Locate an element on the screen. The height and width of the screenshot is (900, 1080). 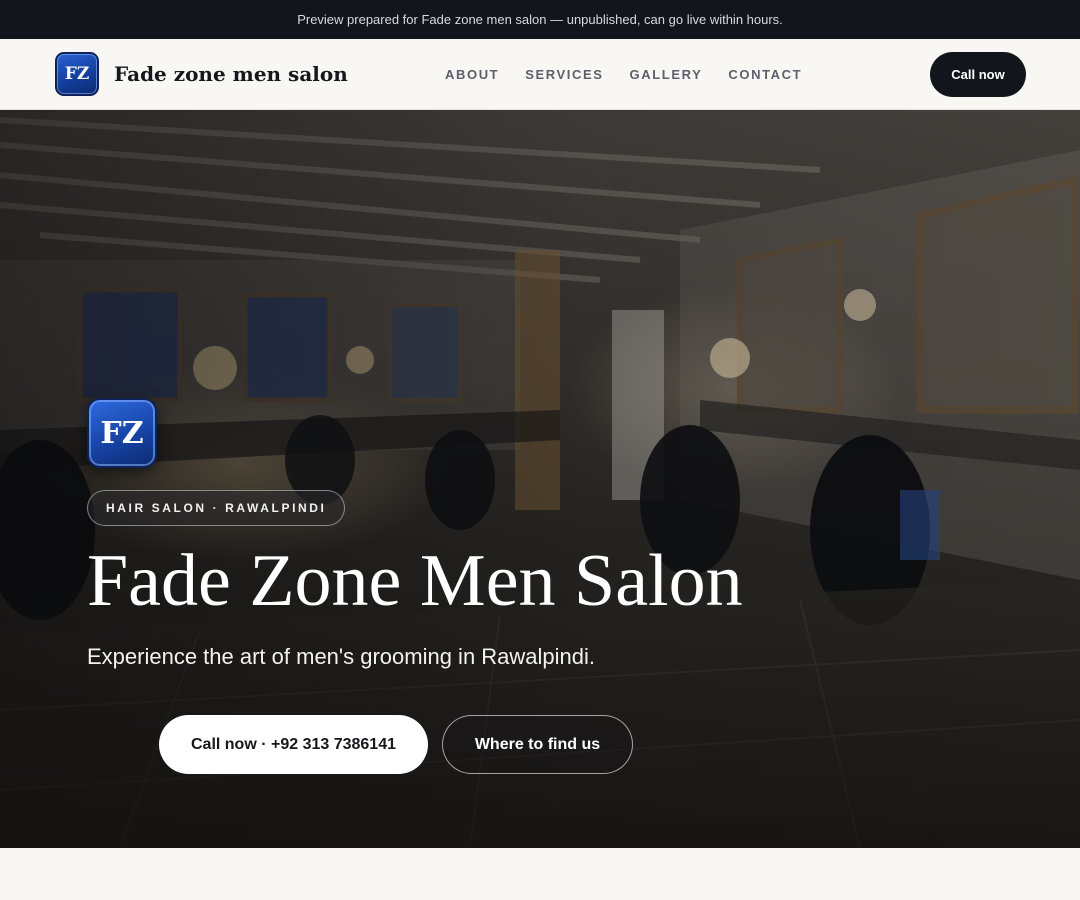
header-call-button: Call now is located at coordinates (978, 74).